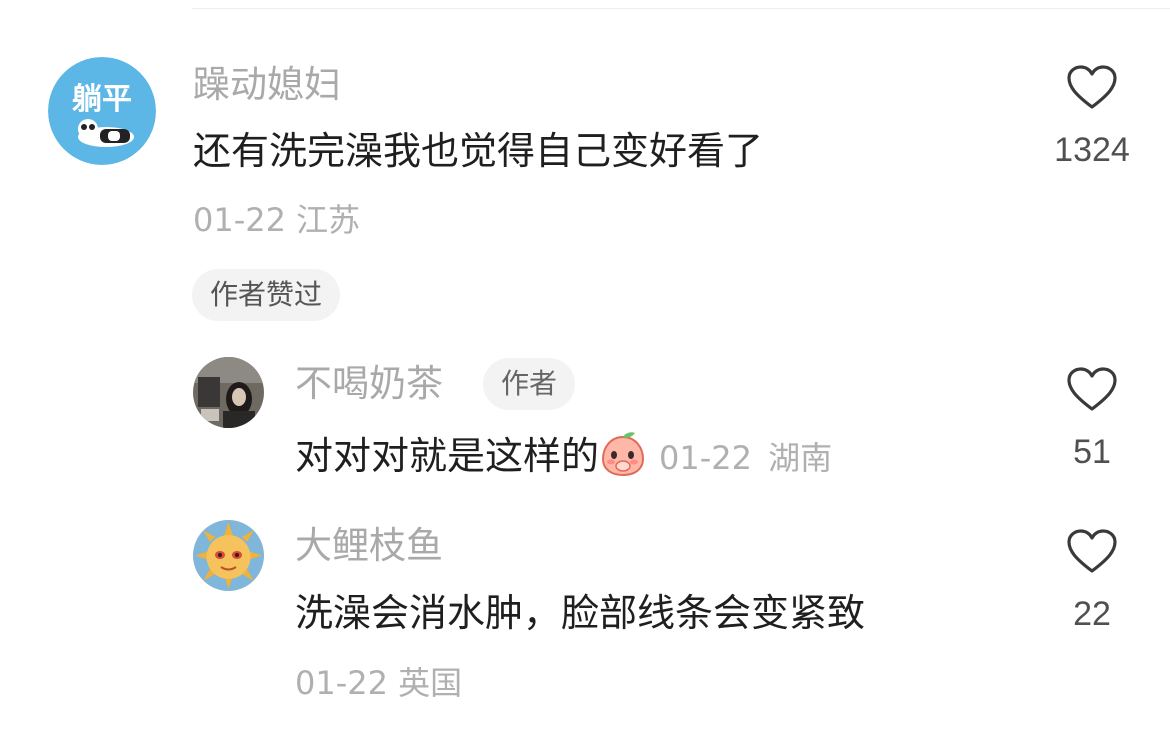 The image size is (1170, 733). Describe the element at coordinates (266, 295) in the screenshot. I see `author-liked-pill: 作者赞过` at that location.